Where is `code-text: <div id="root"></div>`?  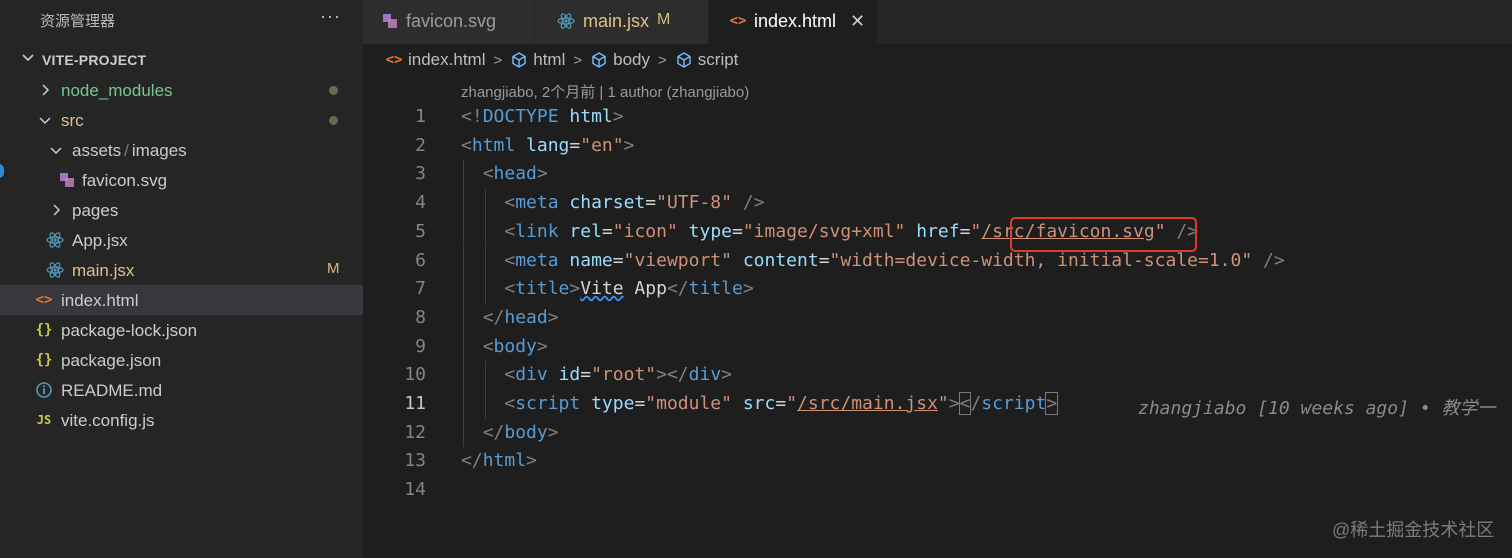 code-text: <div id="root"></div> is located at coordinates (618, 375).